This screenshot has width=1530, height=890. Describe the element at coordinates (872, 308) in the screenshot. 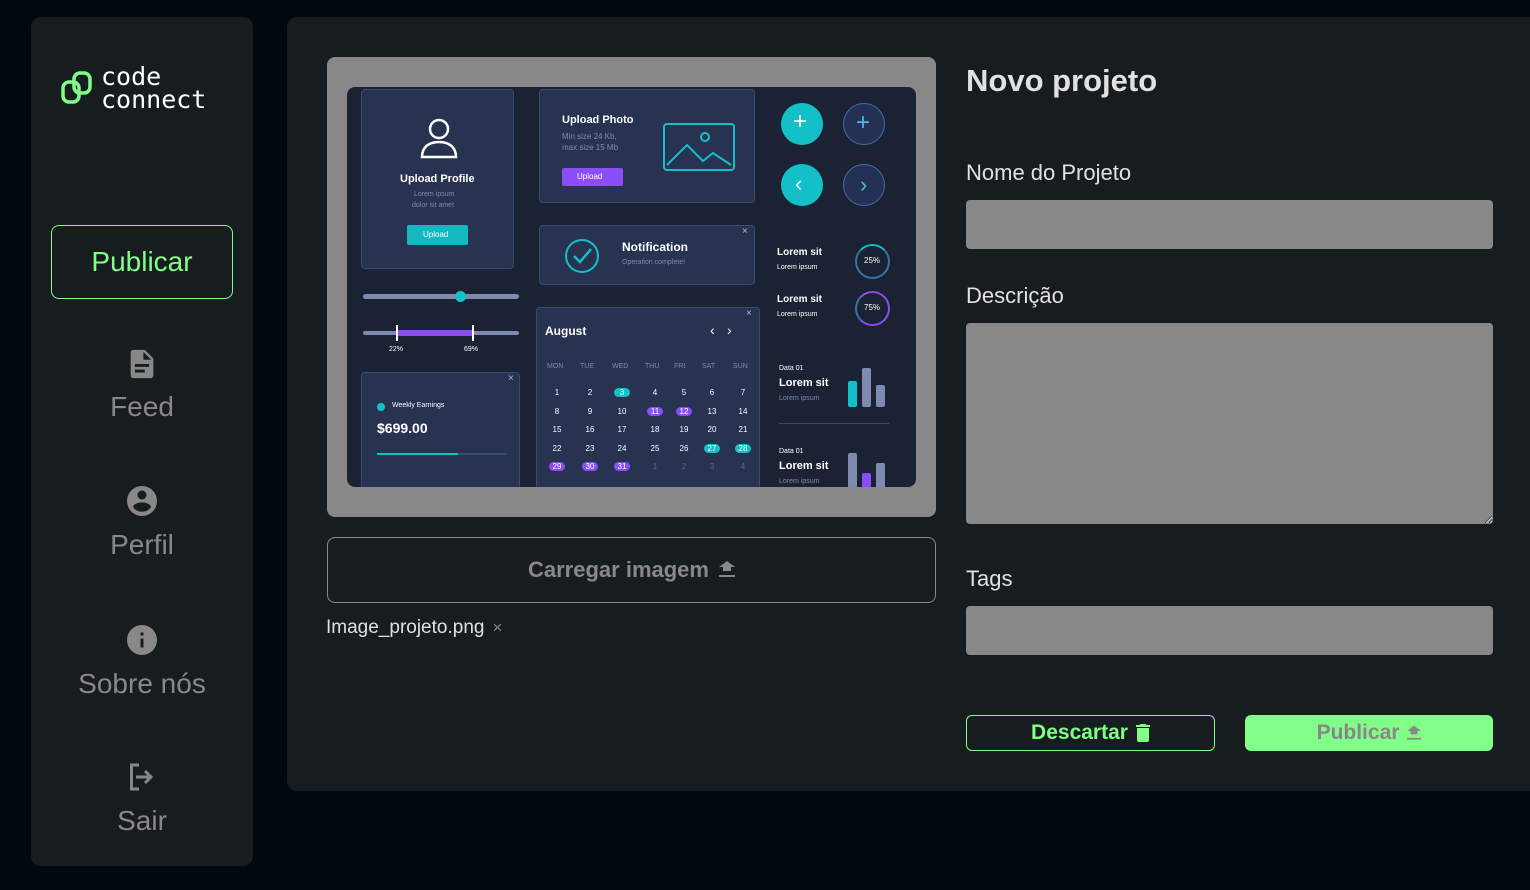

I see `preview-progress-ring: 75%` at that location.